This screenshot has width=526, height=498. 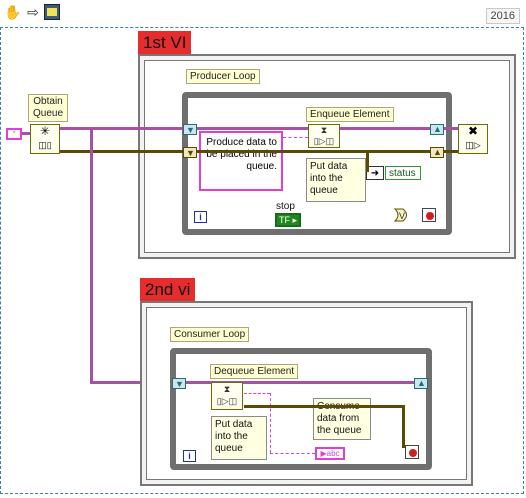 I want to click on vi-icon, so click(x=52, y=12).